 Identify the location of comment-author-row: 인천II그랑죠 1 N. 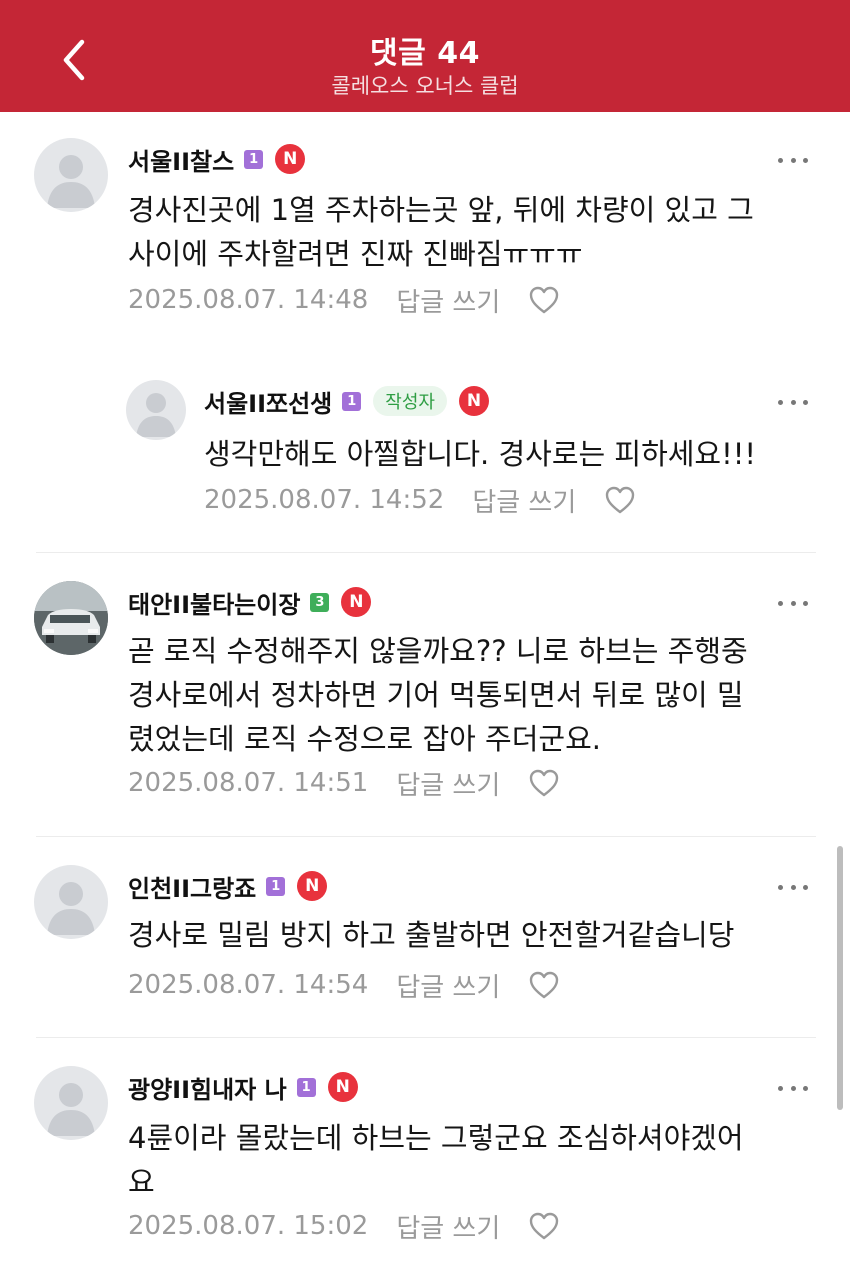
(228, 886).